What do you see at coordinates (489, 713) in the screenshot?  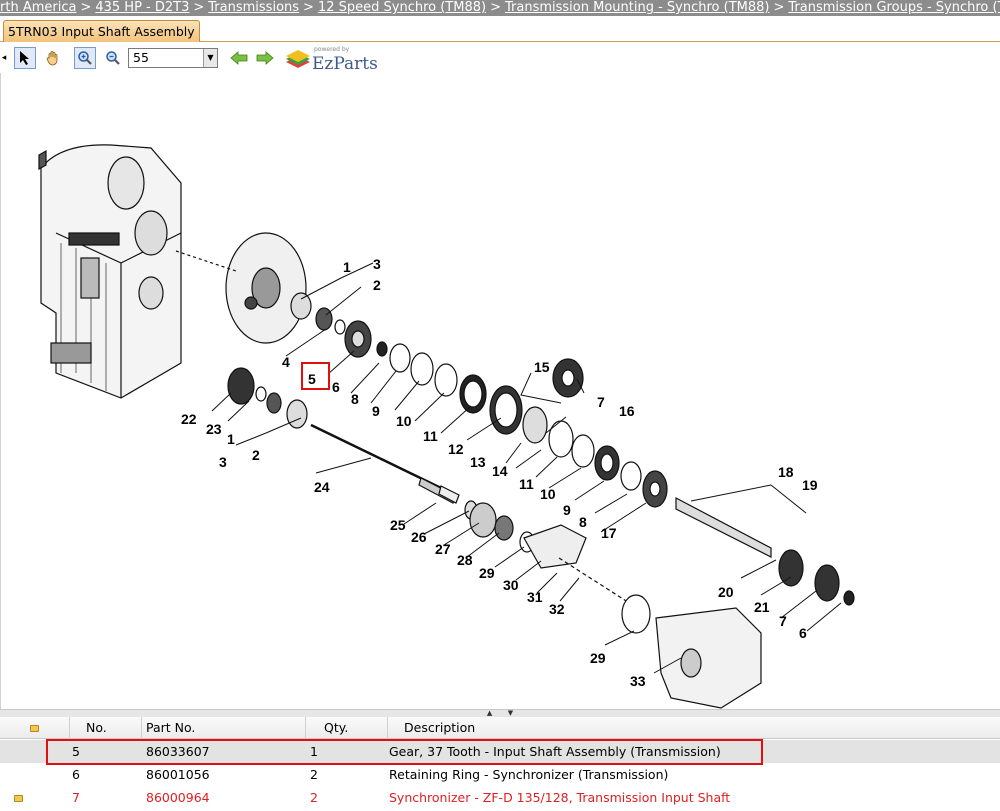 I see `collapse-up-icon: ▲` at bounding box center [489, 713].